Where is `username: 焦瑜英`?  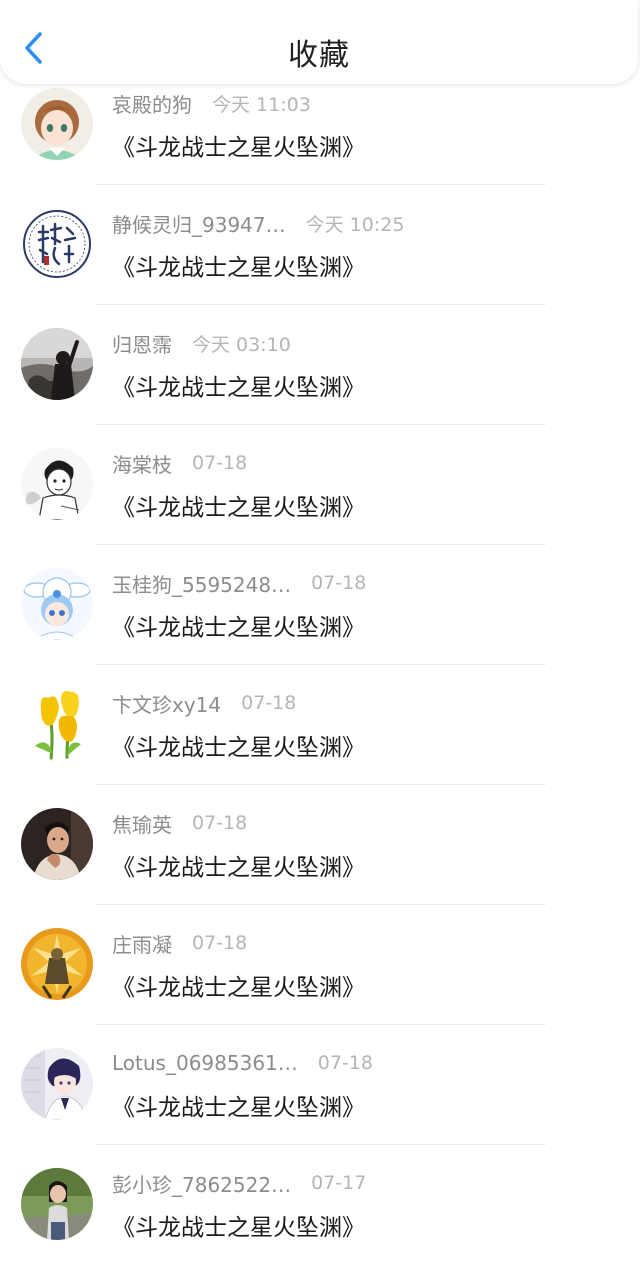
username: 焦瑜英 is located at coordinates (142, 823).